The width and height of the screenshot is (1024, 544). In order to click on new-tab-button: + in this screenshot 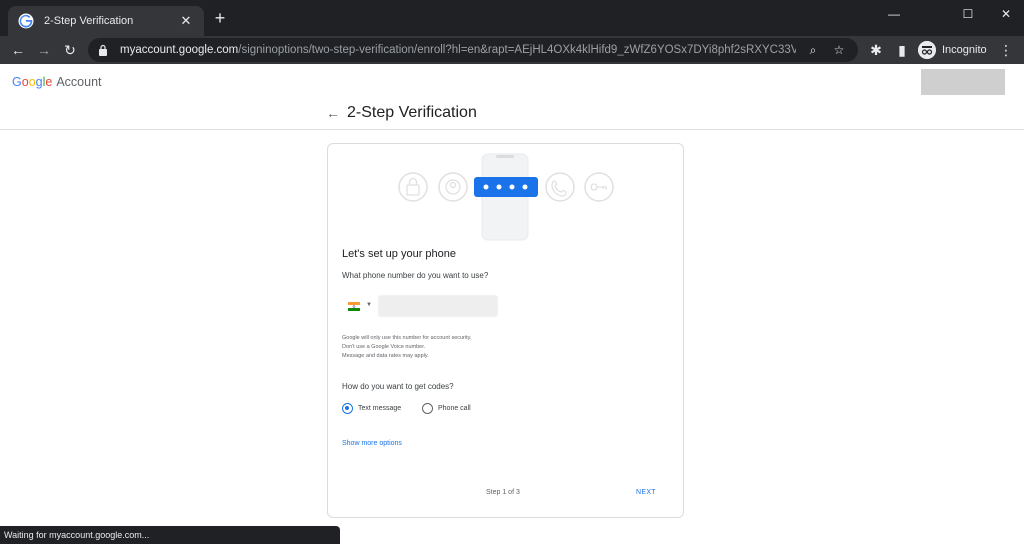, I will do `click(220, 18)`.